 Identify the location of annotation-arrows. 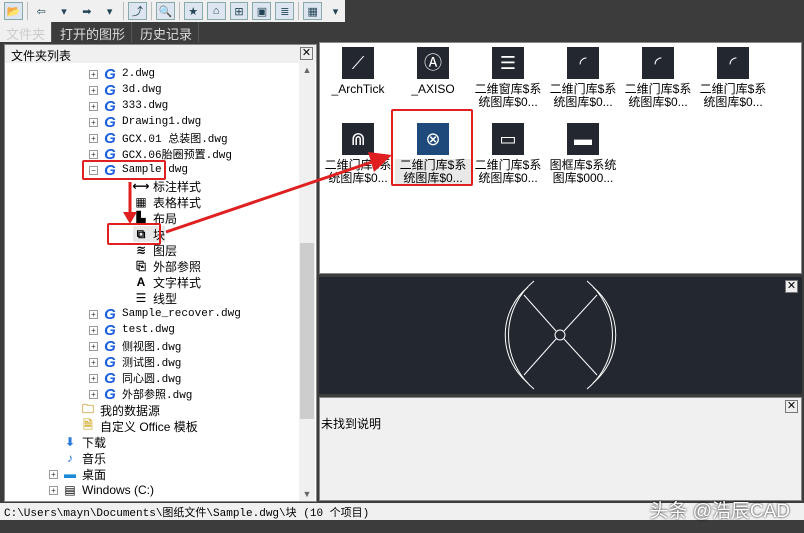
(257, 193).